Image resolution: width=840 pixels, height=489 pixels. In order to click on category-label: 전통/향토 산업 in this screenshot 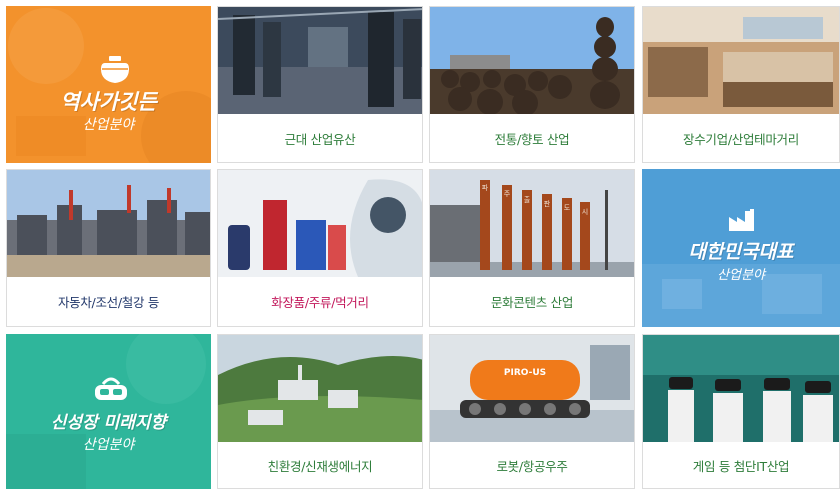, I will do `click(532, 139)`.